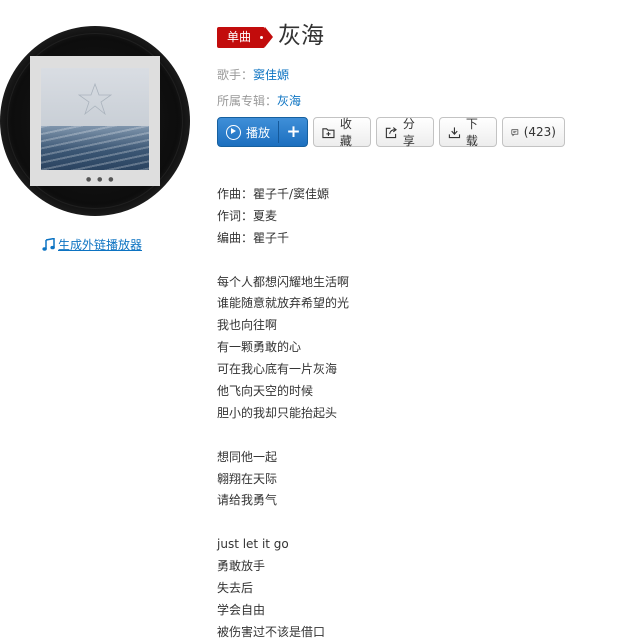  I want to click on download-label: 下载, so click(471, 132).